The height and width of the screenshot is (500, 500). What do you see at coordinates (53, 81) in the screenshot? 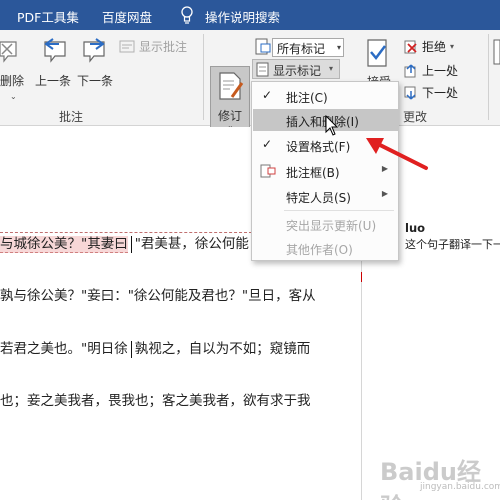
I see `previous-label: 上一条` at bounding box center [53, 81].